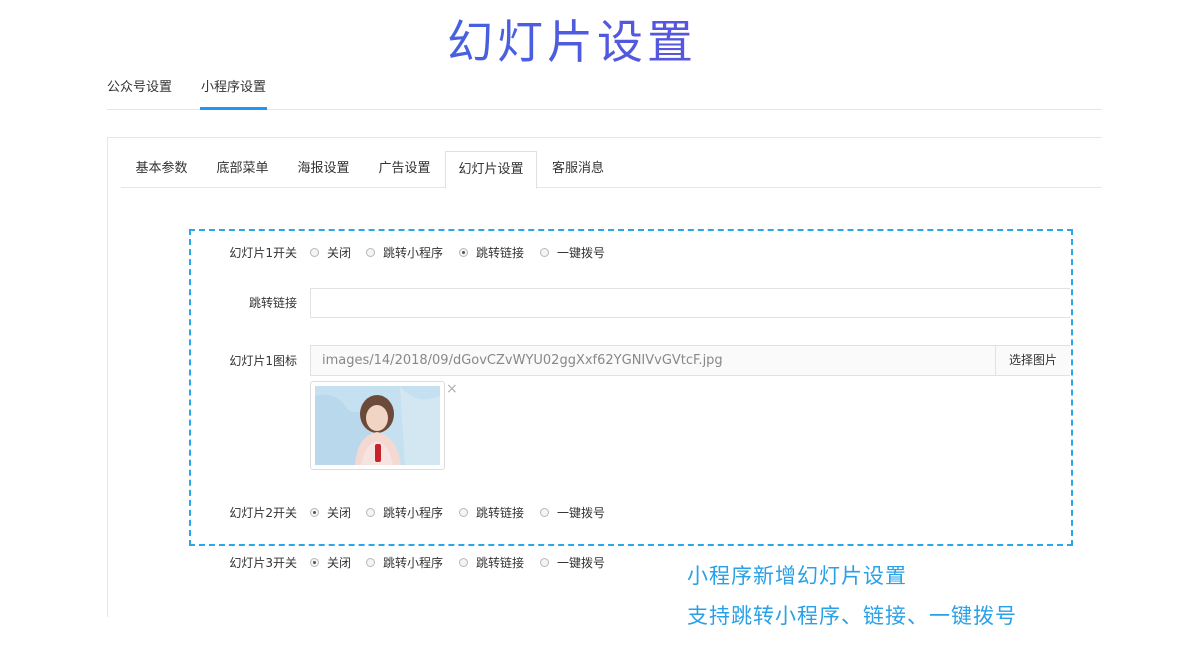 The height and width of the screenshot is (650, 1200). Describe the element at coordinates (263, 253) in the screenshot. I see `slide1-switch-label: 幻灯片1开关` at that location.